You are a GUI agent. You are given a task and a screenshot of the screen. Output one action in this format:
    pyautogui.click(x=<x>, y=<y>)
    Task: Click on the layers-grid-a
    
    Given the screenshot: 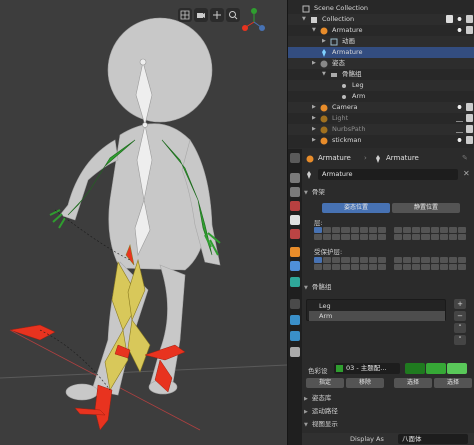 What is the action you would take?
    pyautogui.click(x=350, y=233)
    